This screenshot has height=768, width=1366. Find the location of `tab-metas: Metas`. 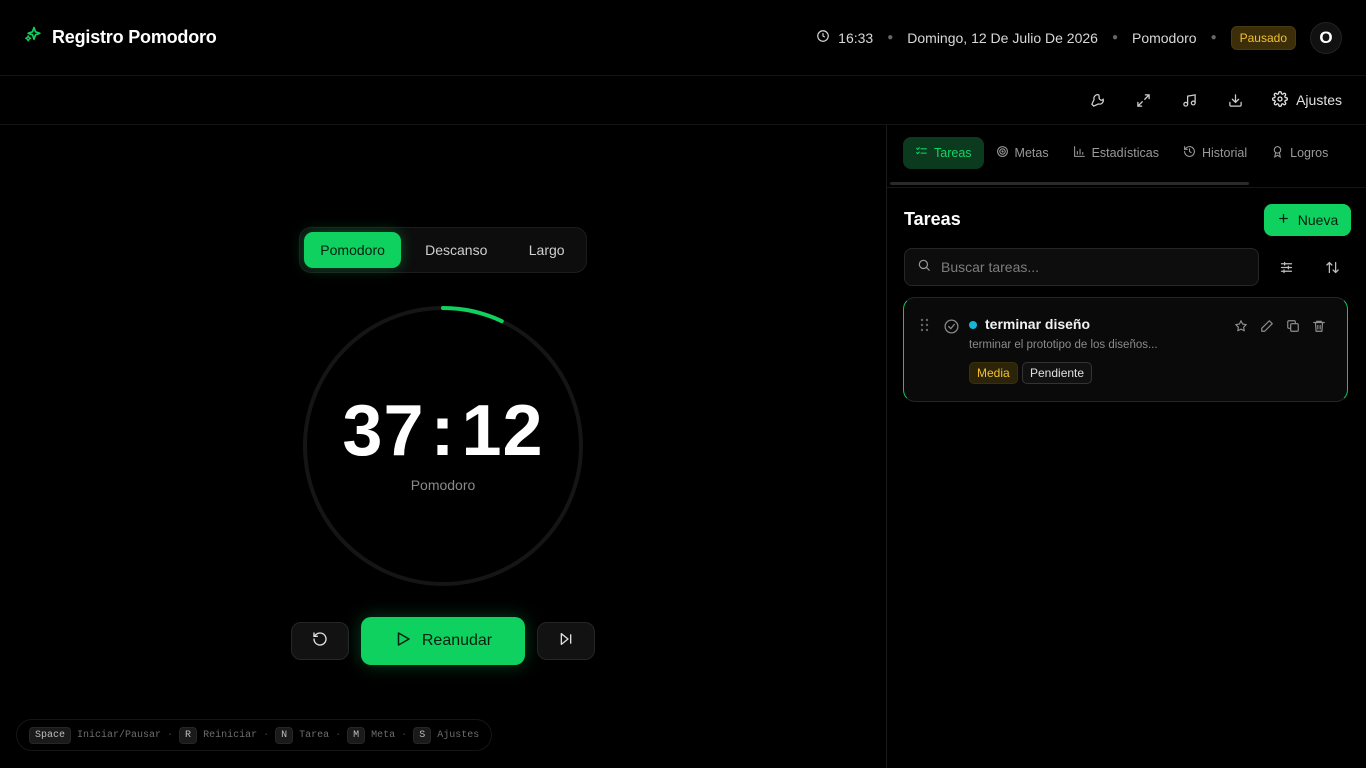

tab-metas: Metas is located at coordinates (1022, 153).